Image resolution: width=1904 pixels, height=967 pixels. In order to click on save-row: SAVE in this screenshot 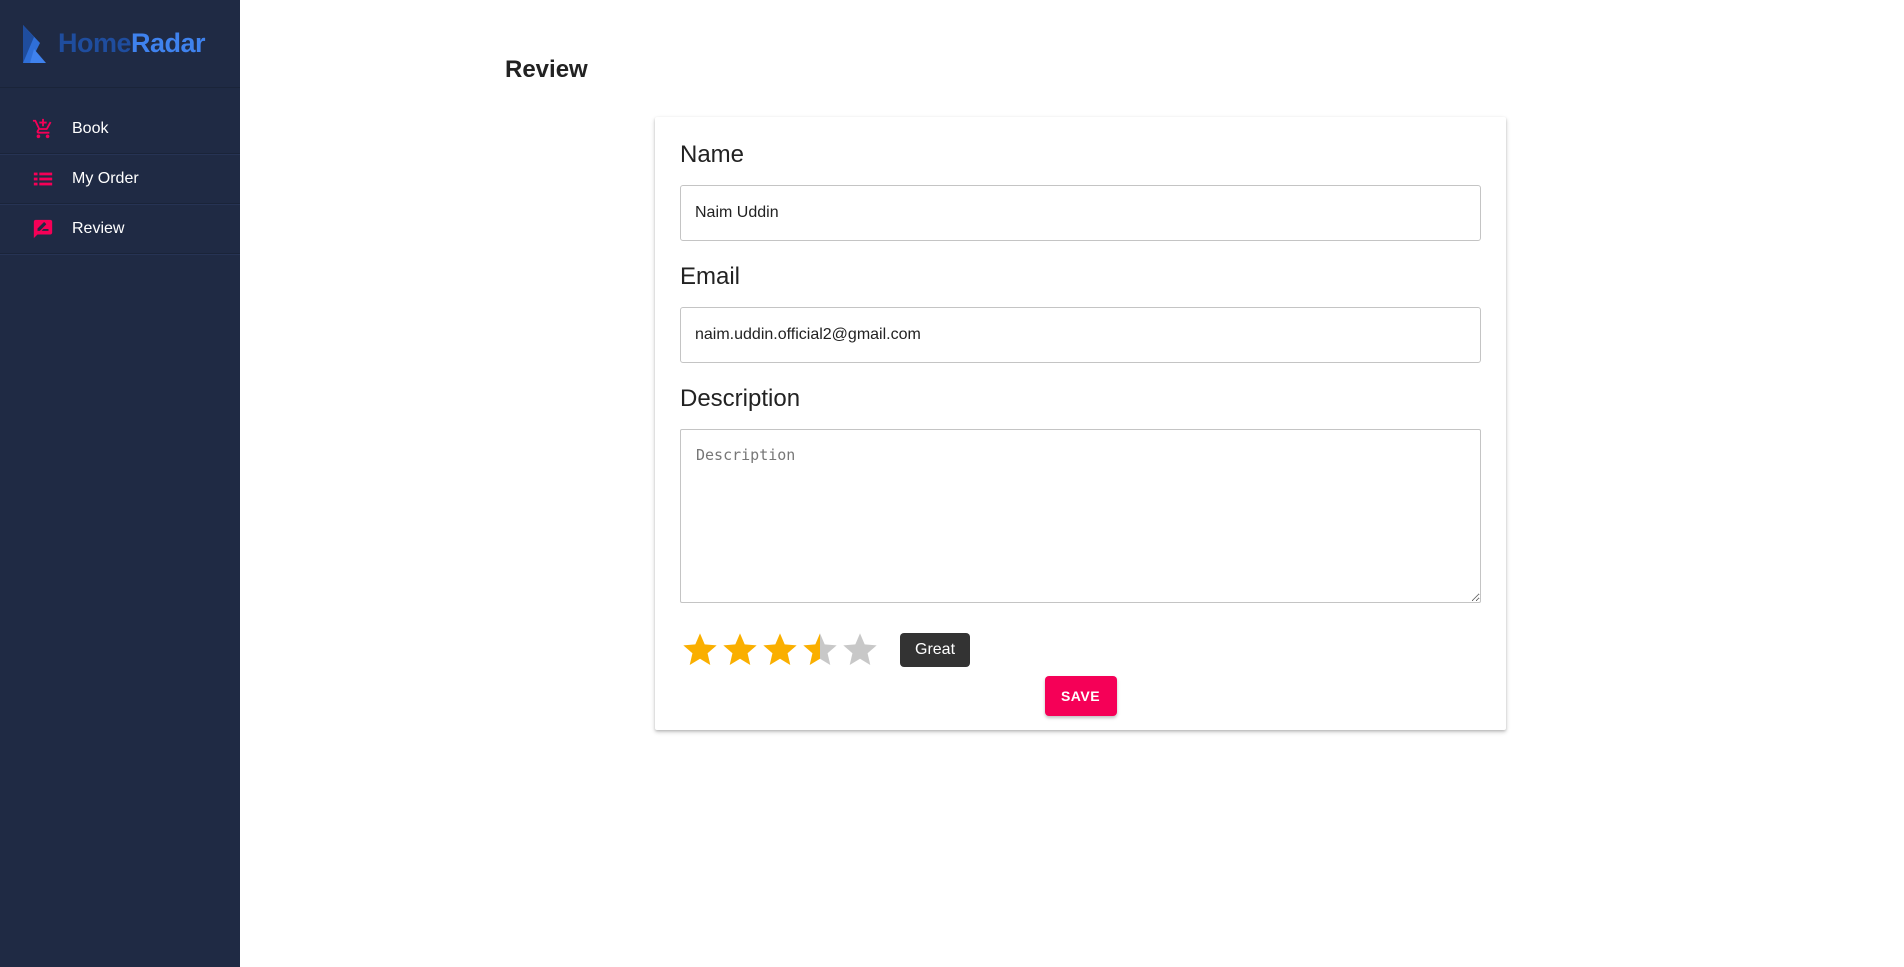, I will do `click(1080, 696)`.